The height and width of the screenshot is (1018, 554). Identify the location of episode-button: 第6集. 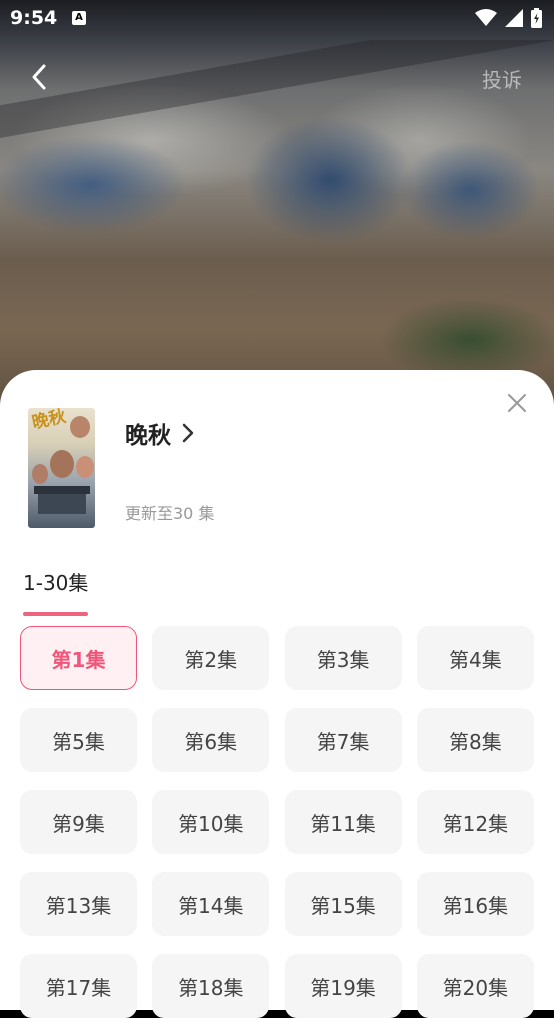
(211, 740).